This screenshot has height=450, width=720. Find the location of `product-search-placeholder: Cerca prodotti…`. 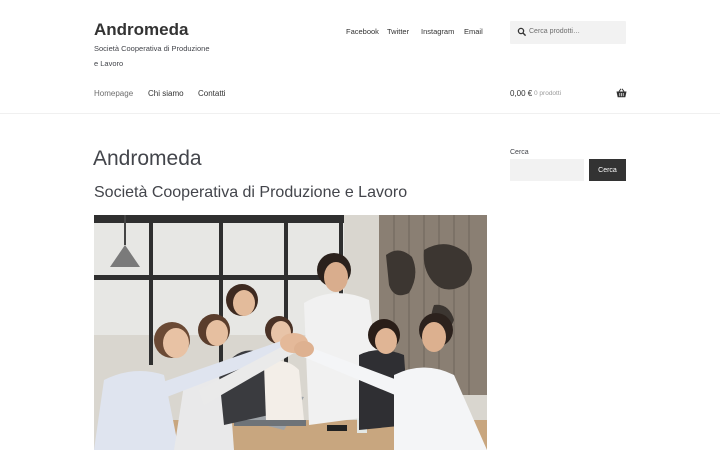

product-search-placeholder: Cerca prodotti… is located at coordinates (554, 31).